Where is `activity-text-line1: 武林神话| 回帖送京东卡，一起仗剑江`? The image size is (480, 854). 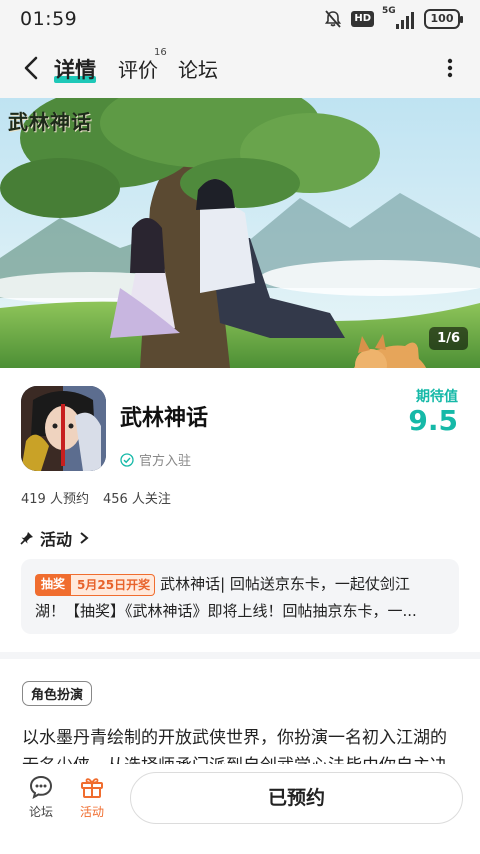
activity-text-line1: 武林神话| 回帖送京东卡，一起仗剑江 is located at coordinates (285, 584).